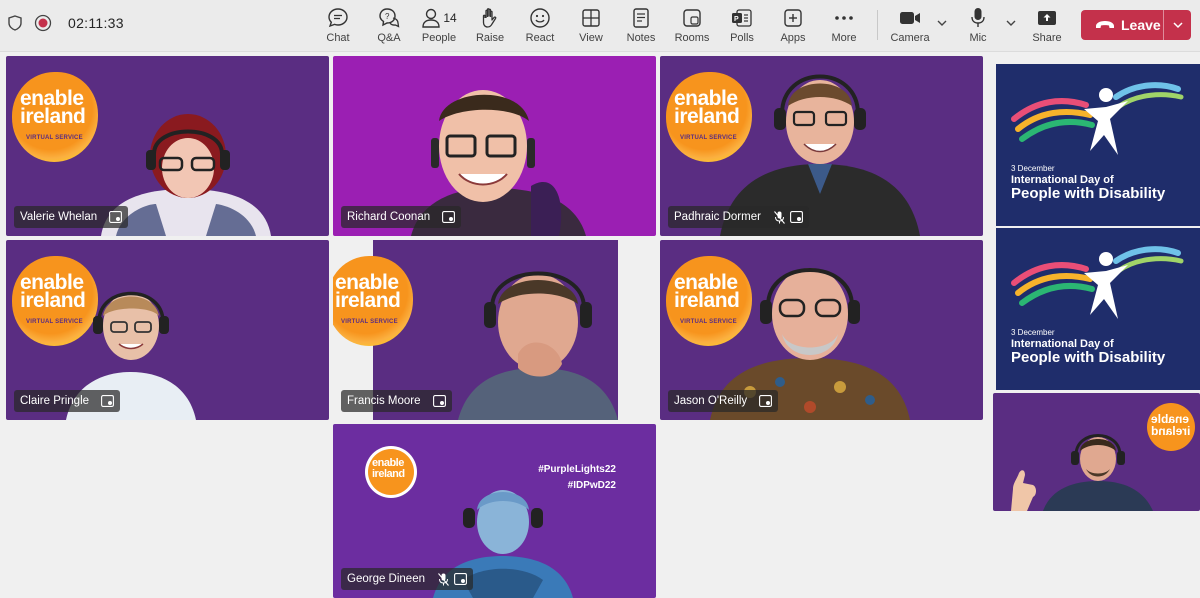  I want to click on more-label: More, so click(844, 38).